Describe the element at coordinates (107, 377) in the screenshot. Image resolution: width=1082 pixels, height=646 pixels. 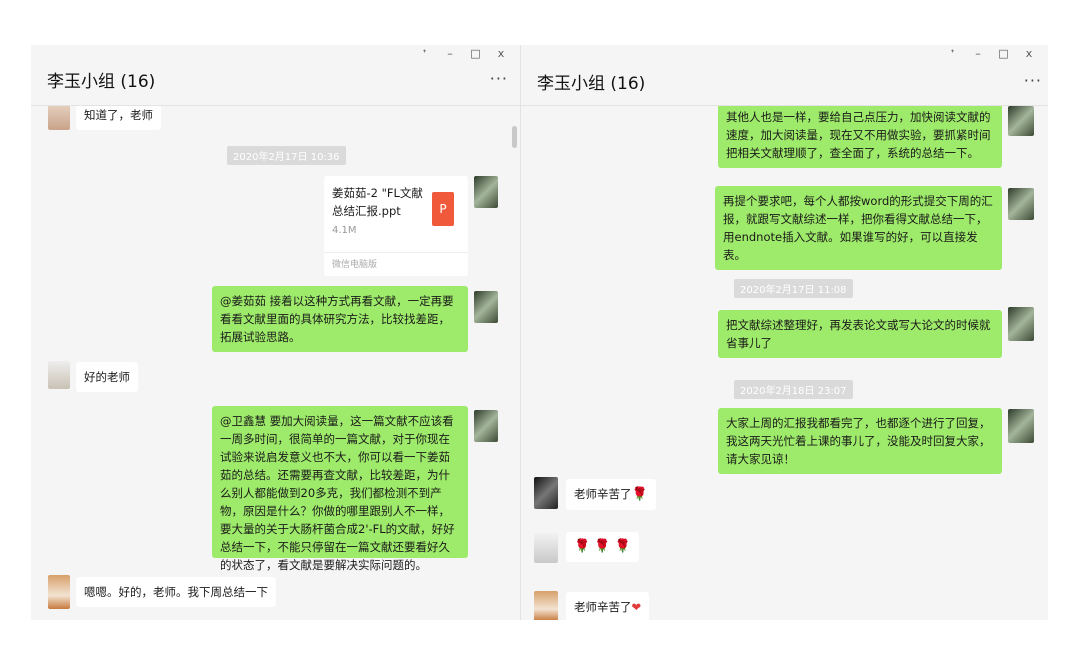
I see `message-bubble: 好的老师` at that location.